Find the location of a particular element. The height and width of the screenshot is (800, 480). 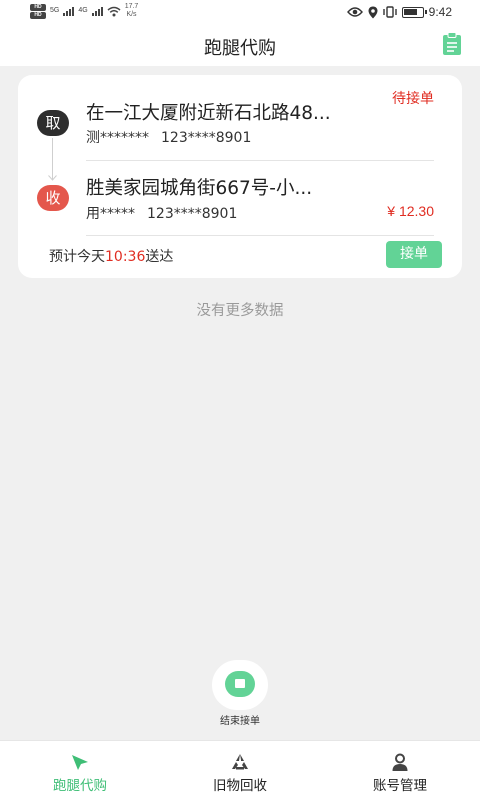

tab-account-management: 账号管理 is located at coordinates (400, 770).